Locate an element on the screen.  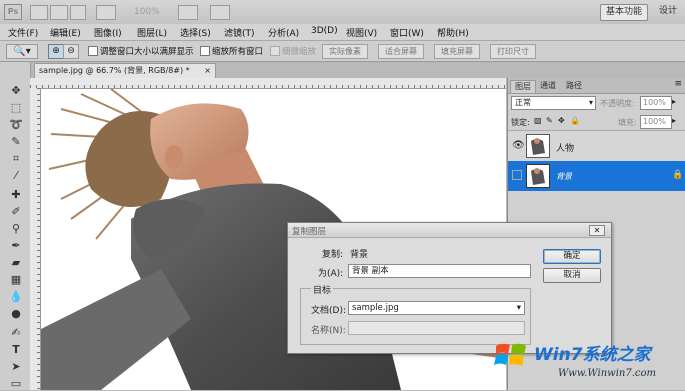
layer-name: 背景 is located at coordinates (564, 176).